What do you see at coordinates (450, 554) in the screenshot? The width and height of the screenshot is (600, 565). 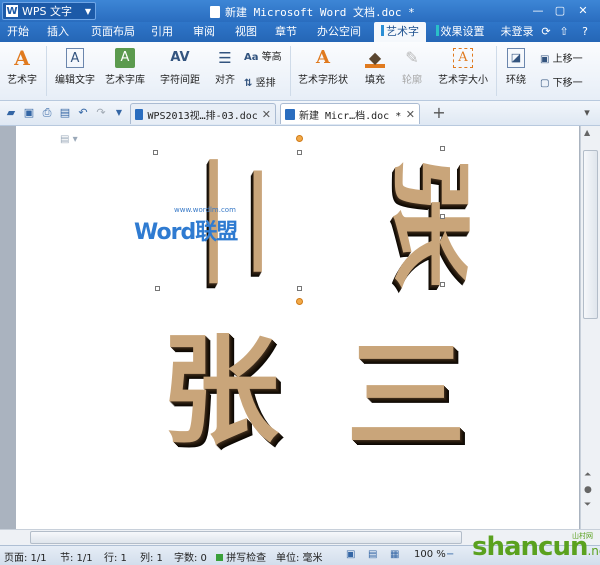 I see `zoom-out-icon: −` at bounding box center [450, 554].